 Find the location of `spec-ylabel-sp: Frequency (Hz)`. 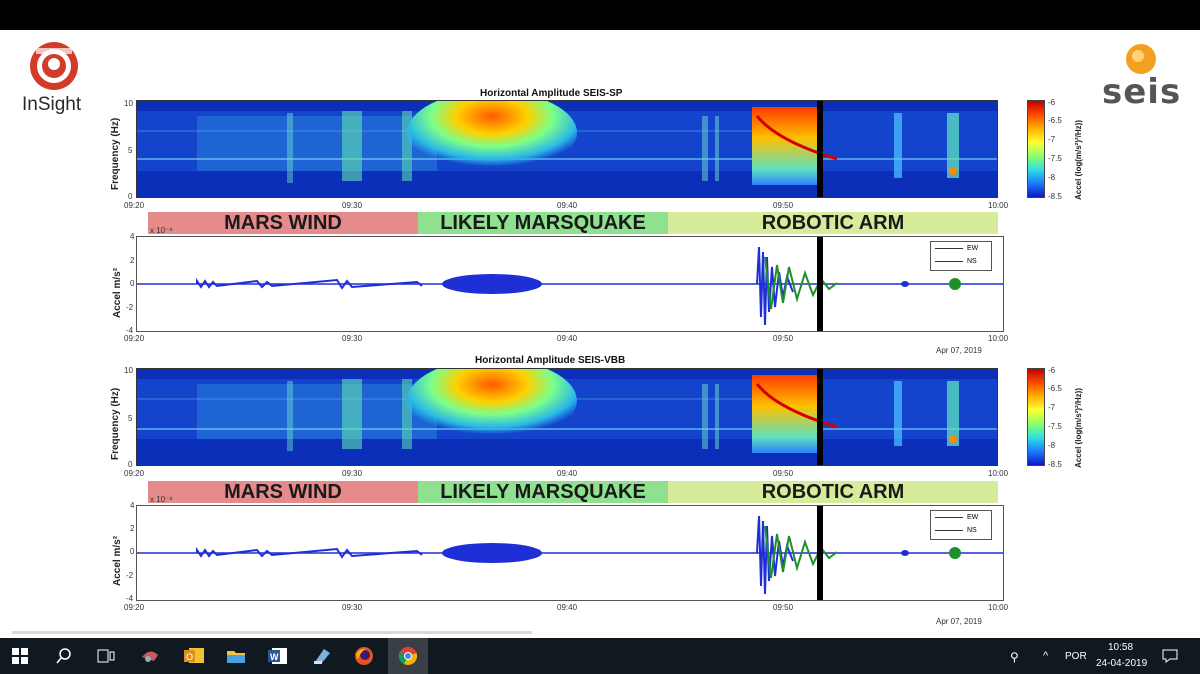

spec-ylabel-sp: Frequency (Hz) is located at coordinates (115, 153).